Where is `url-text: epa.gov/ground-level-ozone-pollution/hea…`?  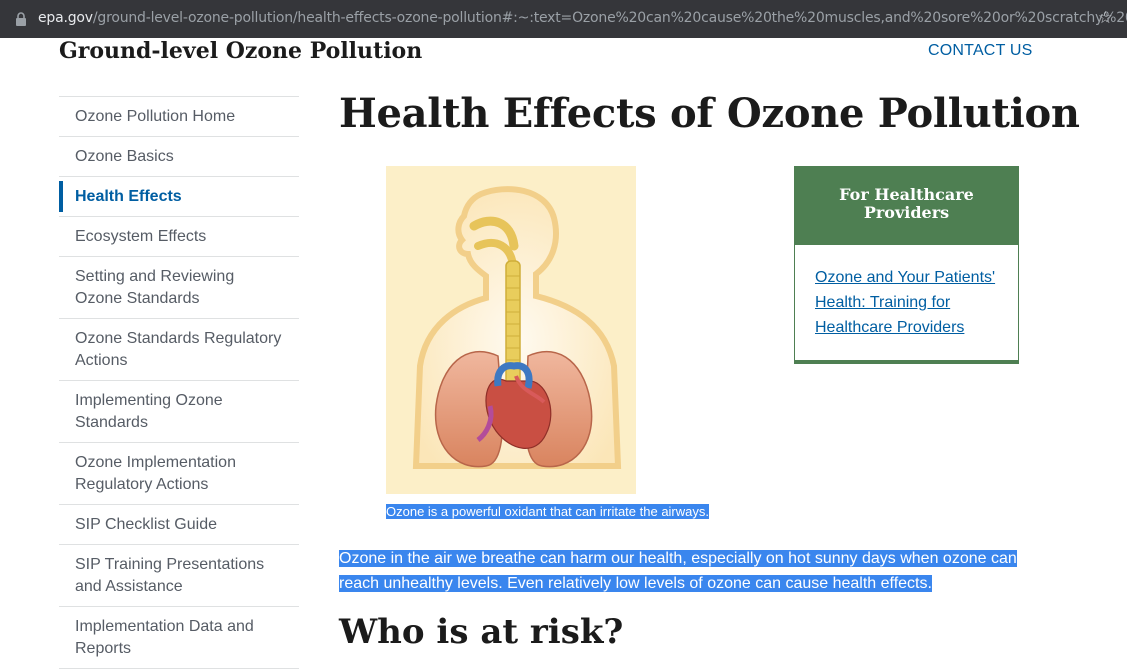
url-text: epa.gov/ground-level-ozone-pollution/hea… is located at coordinates (582, 18).